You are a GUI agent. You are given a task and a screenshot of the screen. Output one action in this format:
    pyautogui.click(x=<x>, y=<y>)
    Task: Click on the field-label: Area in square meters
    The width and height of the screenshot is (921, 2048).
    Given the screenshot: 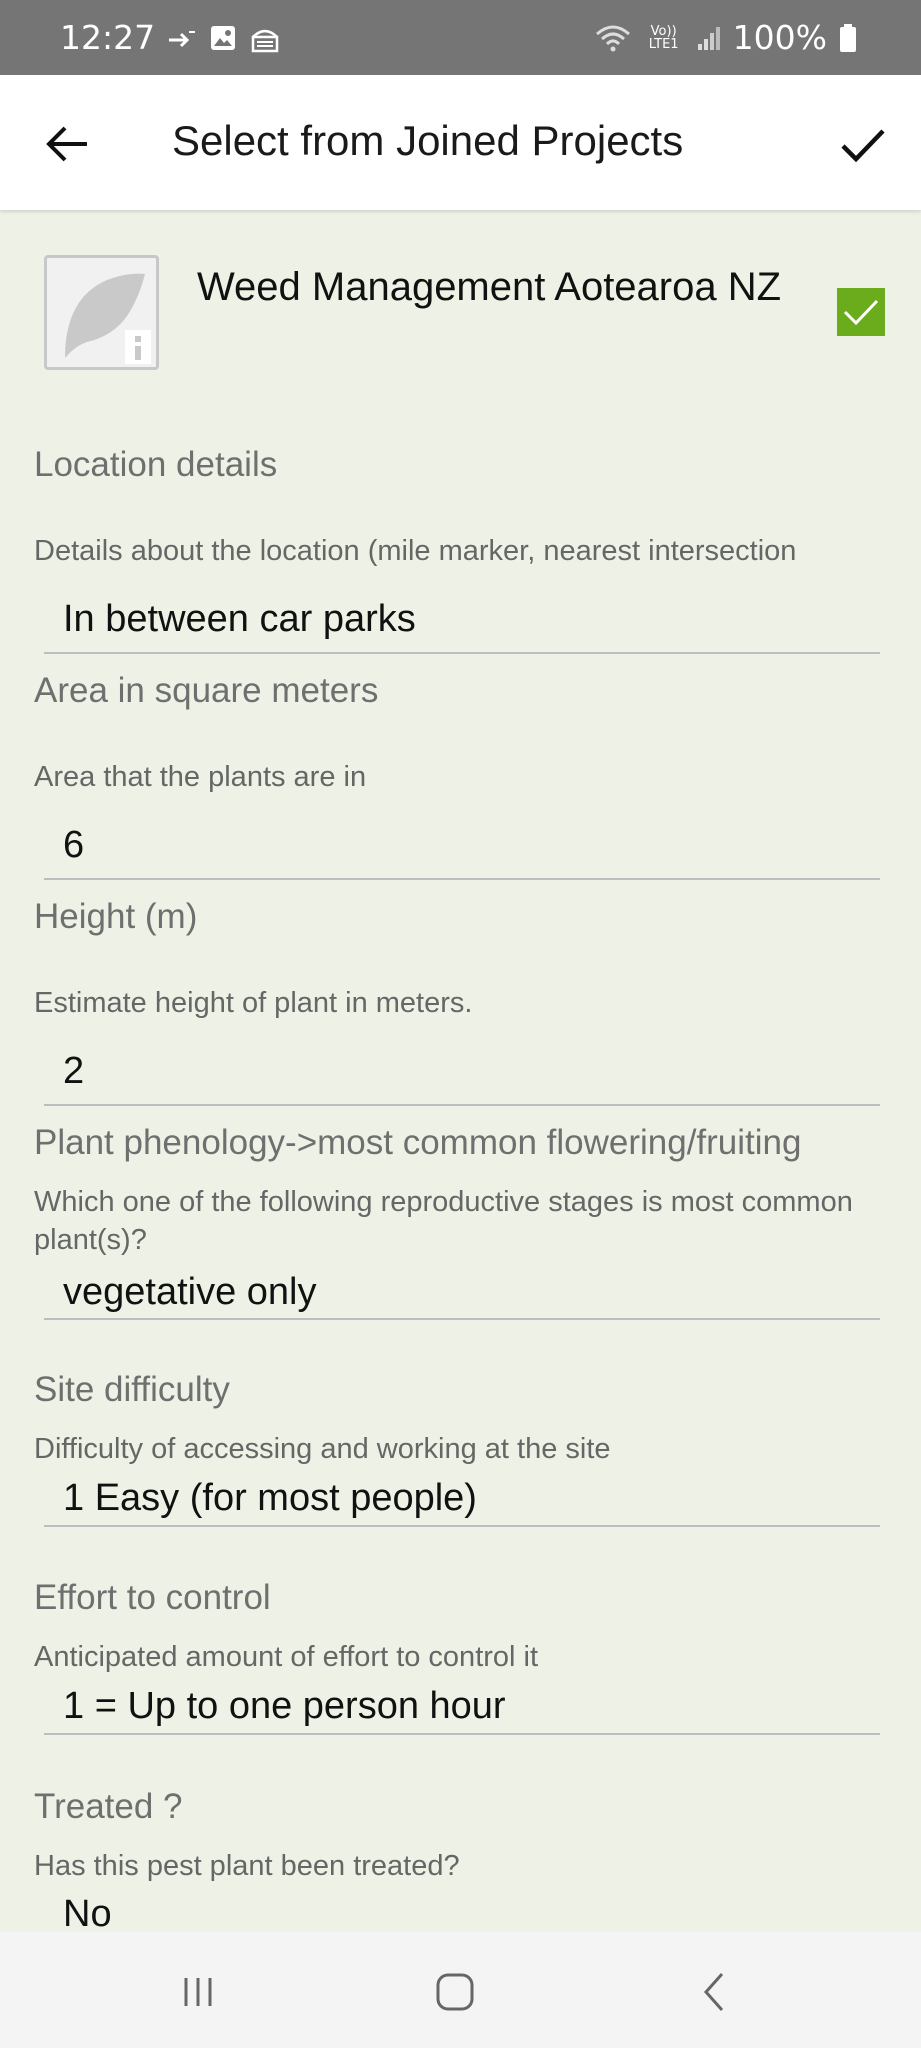 What is the action you would take?
    pyautogui.click(x=206, y=690)
    